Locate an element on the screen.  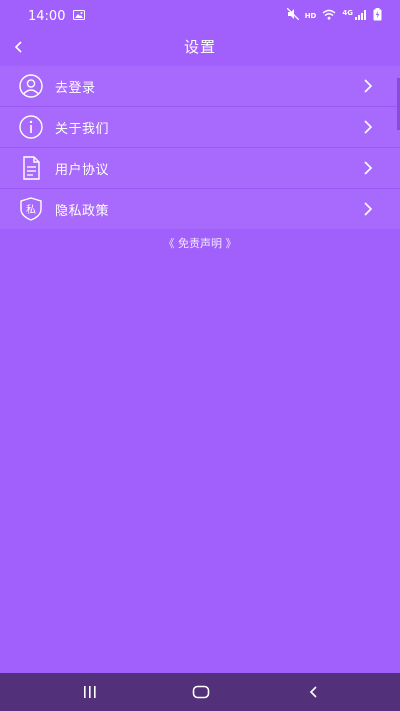
info-icon is located at coordinates (31, 127).